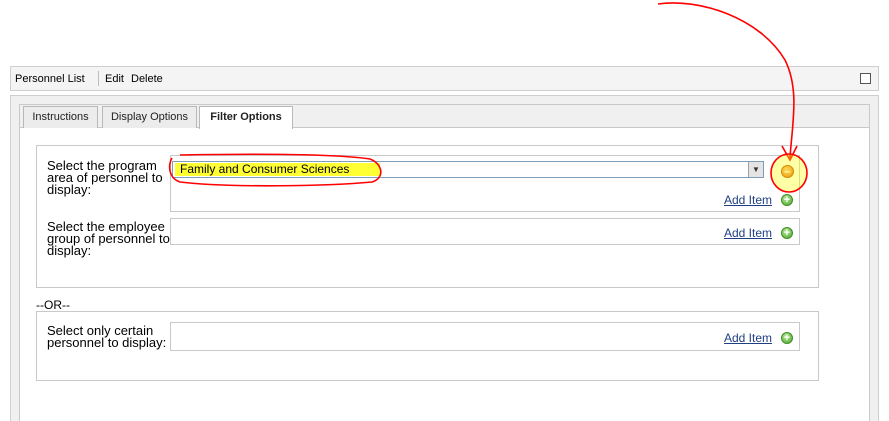  What do you see at coordinates (275, 170) in the screenshot?
I see `annotation-highlight-circle` at bounding box center [275, 170].